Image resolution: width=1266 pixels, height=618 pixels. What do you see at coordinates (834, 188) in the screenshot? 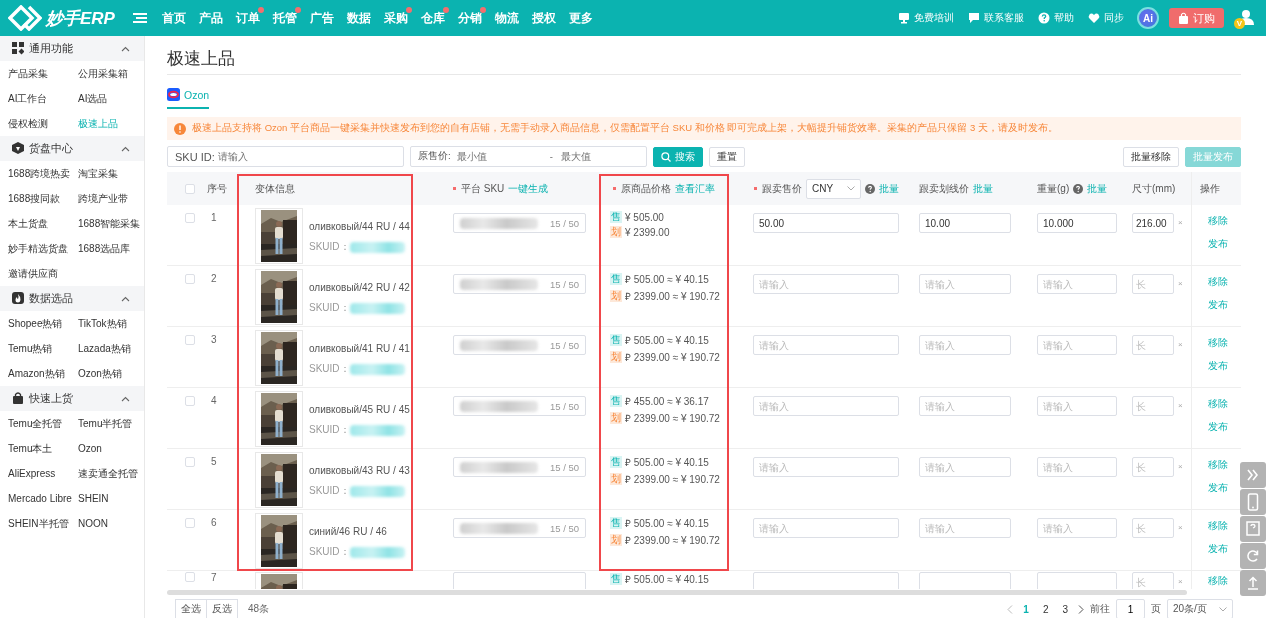
I see `currency-select: CNY` at bounding box center [834, 188].